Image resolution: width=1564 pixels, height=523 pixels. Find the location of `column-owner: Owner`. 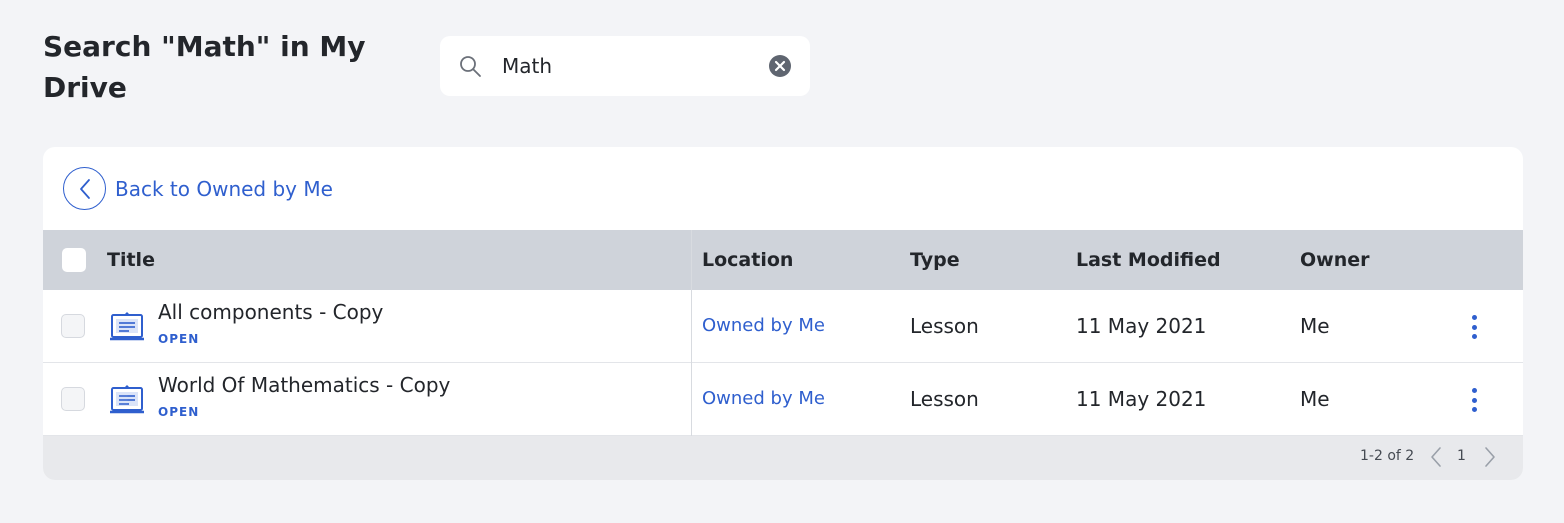

column-owner: Owner is located at coordinates (1335, 260).